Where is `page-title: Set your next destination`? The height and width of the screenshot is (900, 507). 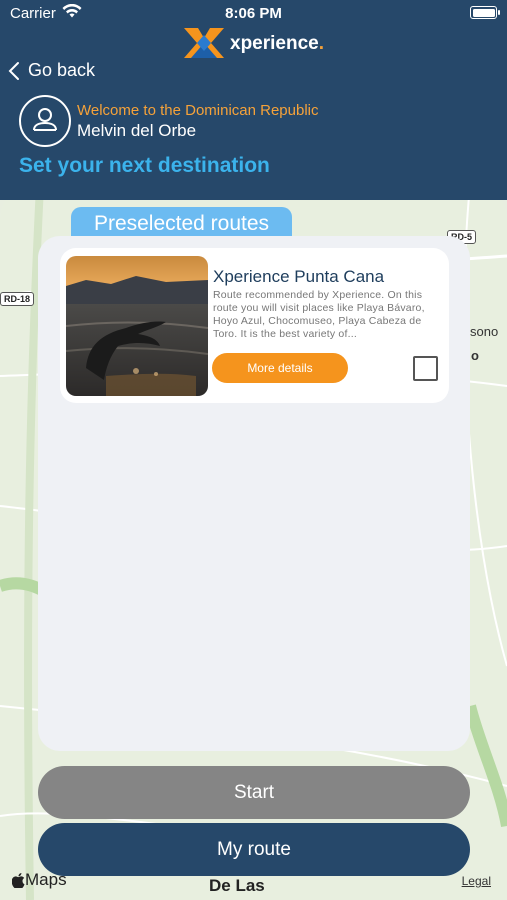
page-title: Set your next destination is located at coordinates (144, 165).